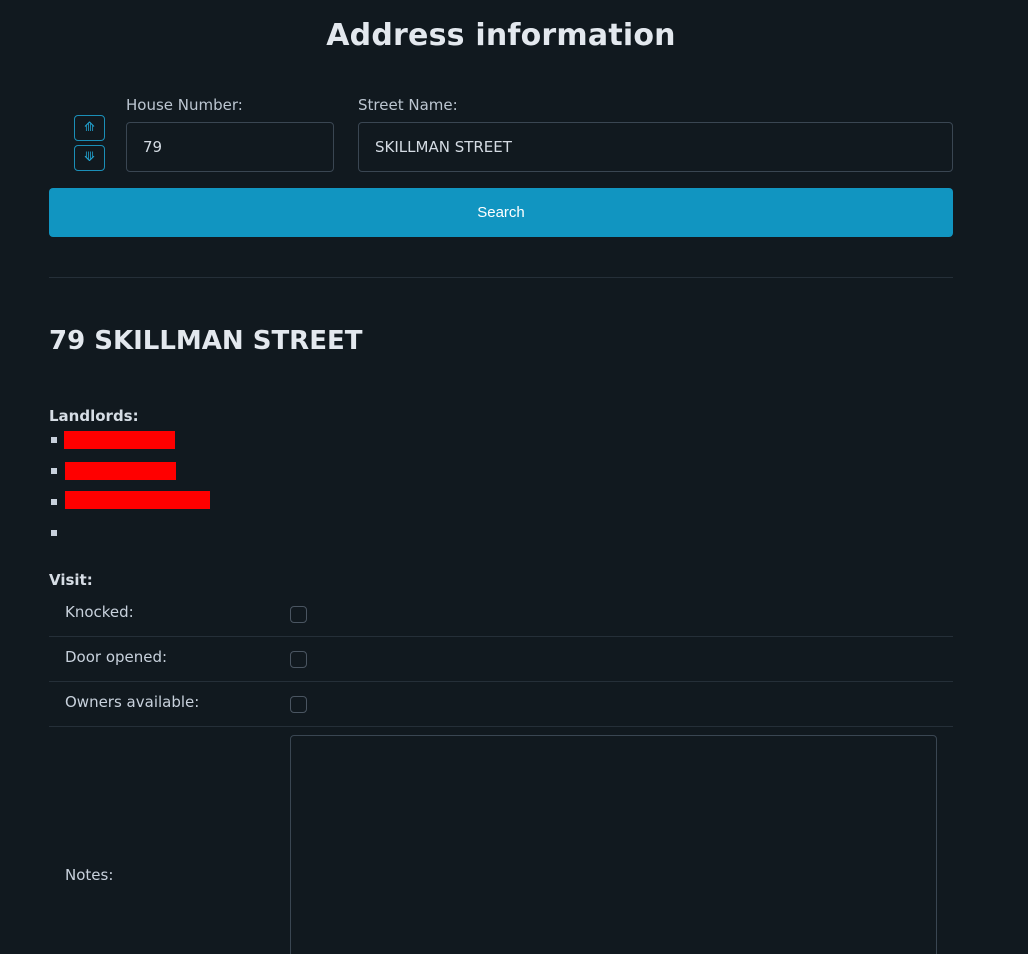  What do you see at coordinates (184, 105) in the screenshot?
I see `house-number-label: House Number:` at bounding box center [184, 105].